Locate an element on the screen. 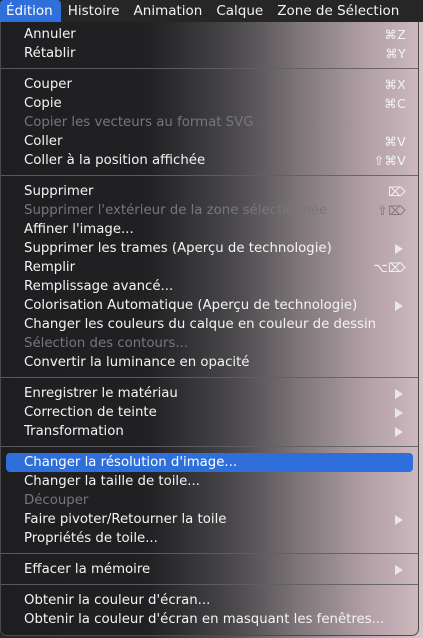 Image resolution: width=423 pixels, height=638 pixels. menu-item-copier-svg: Copier les vecteurs au format SVG is located at coordinates (209, 122).